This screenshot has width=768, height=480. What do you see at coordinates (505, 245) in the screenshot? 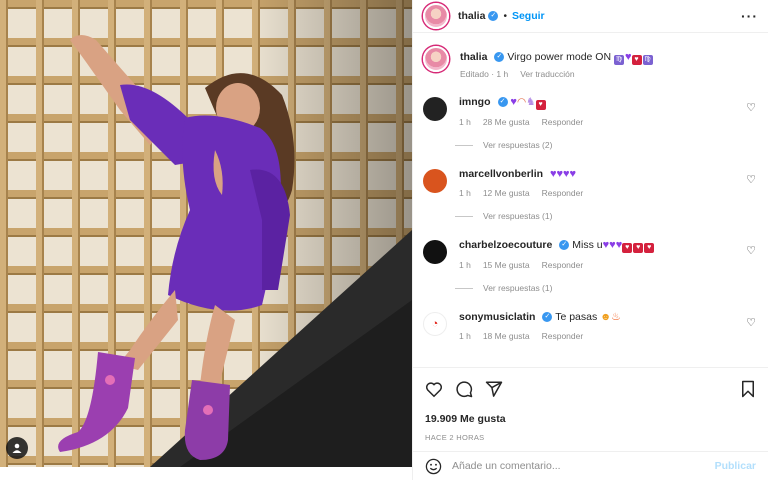
I see `commenter-username: charbelzoecouture` at bounding box center [505, 245].